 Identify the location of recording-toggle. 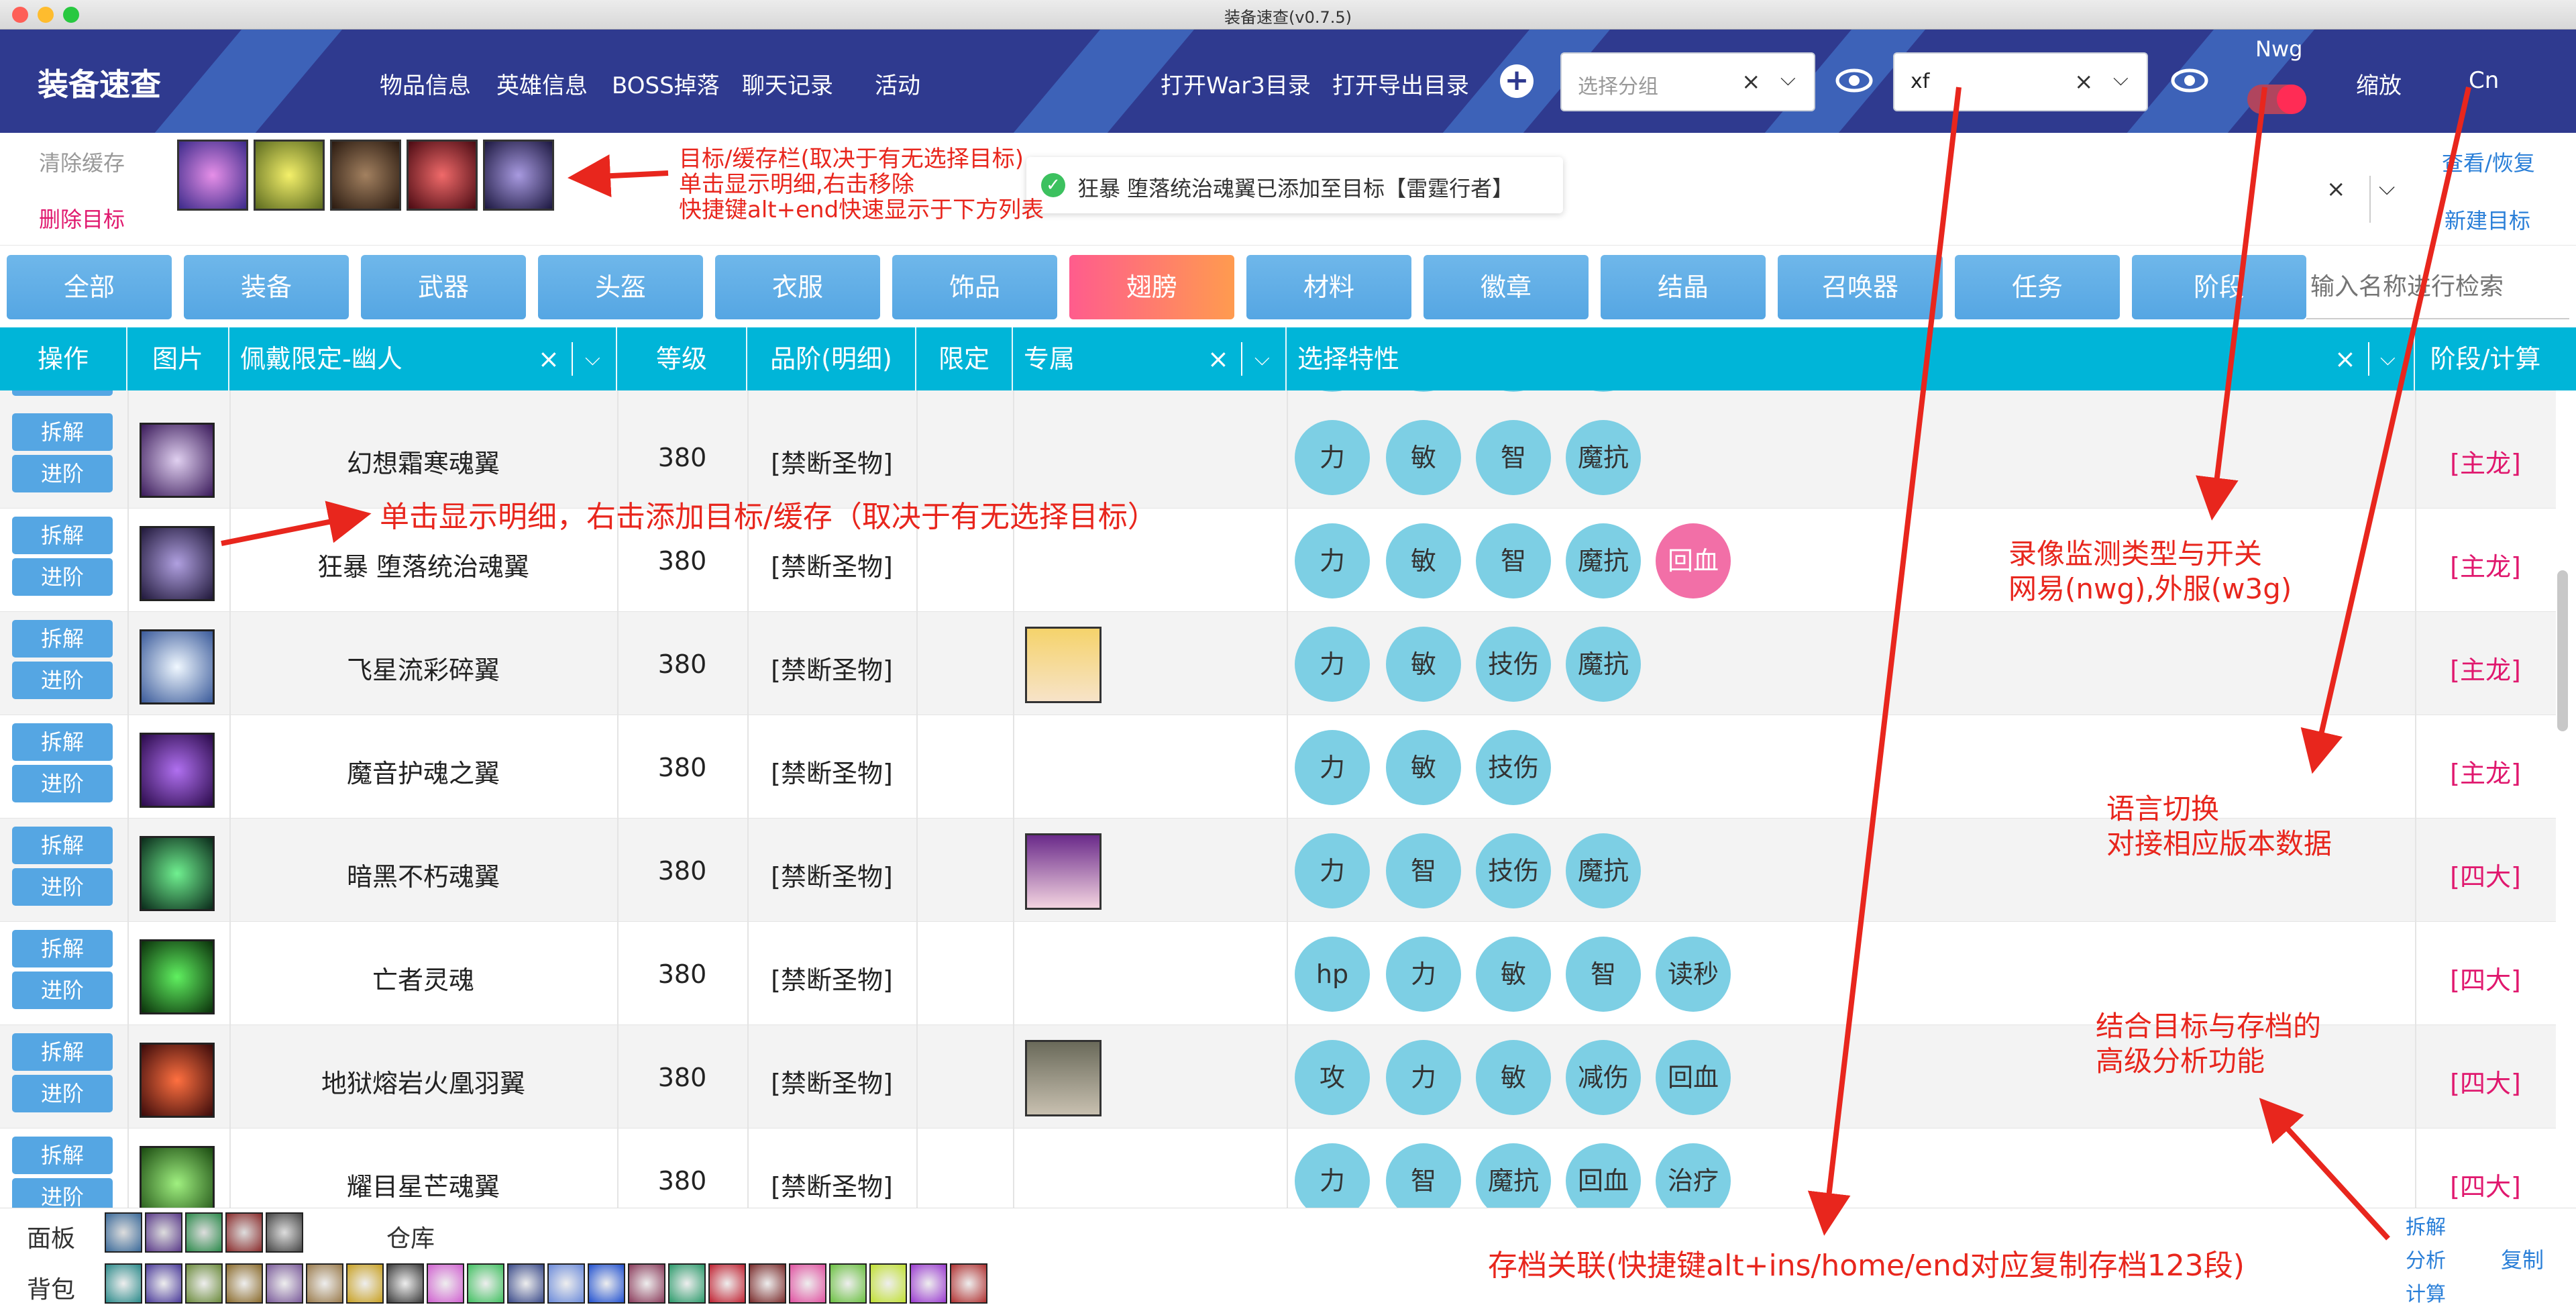
(2276, 100).